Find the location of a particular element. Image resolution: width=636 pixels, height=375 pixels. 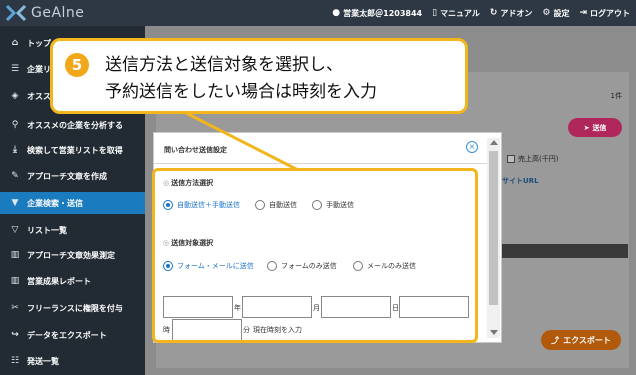

callout-line-1: 送信方法と送信対象を選択し、 is located at coordinates (224, 65).